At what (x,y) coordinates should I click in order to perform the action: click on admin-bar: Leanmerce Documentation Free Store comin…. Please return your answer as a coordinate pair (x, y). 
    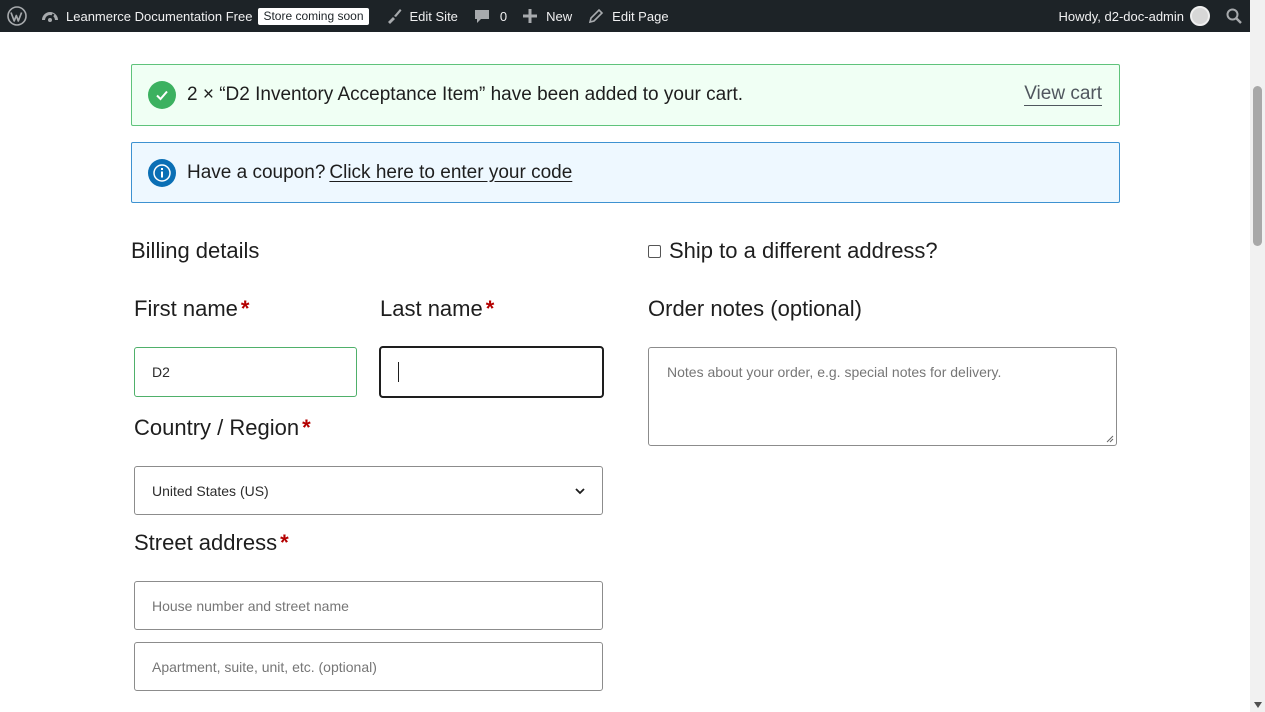
    Looking at the image, I should click on (625, 16).